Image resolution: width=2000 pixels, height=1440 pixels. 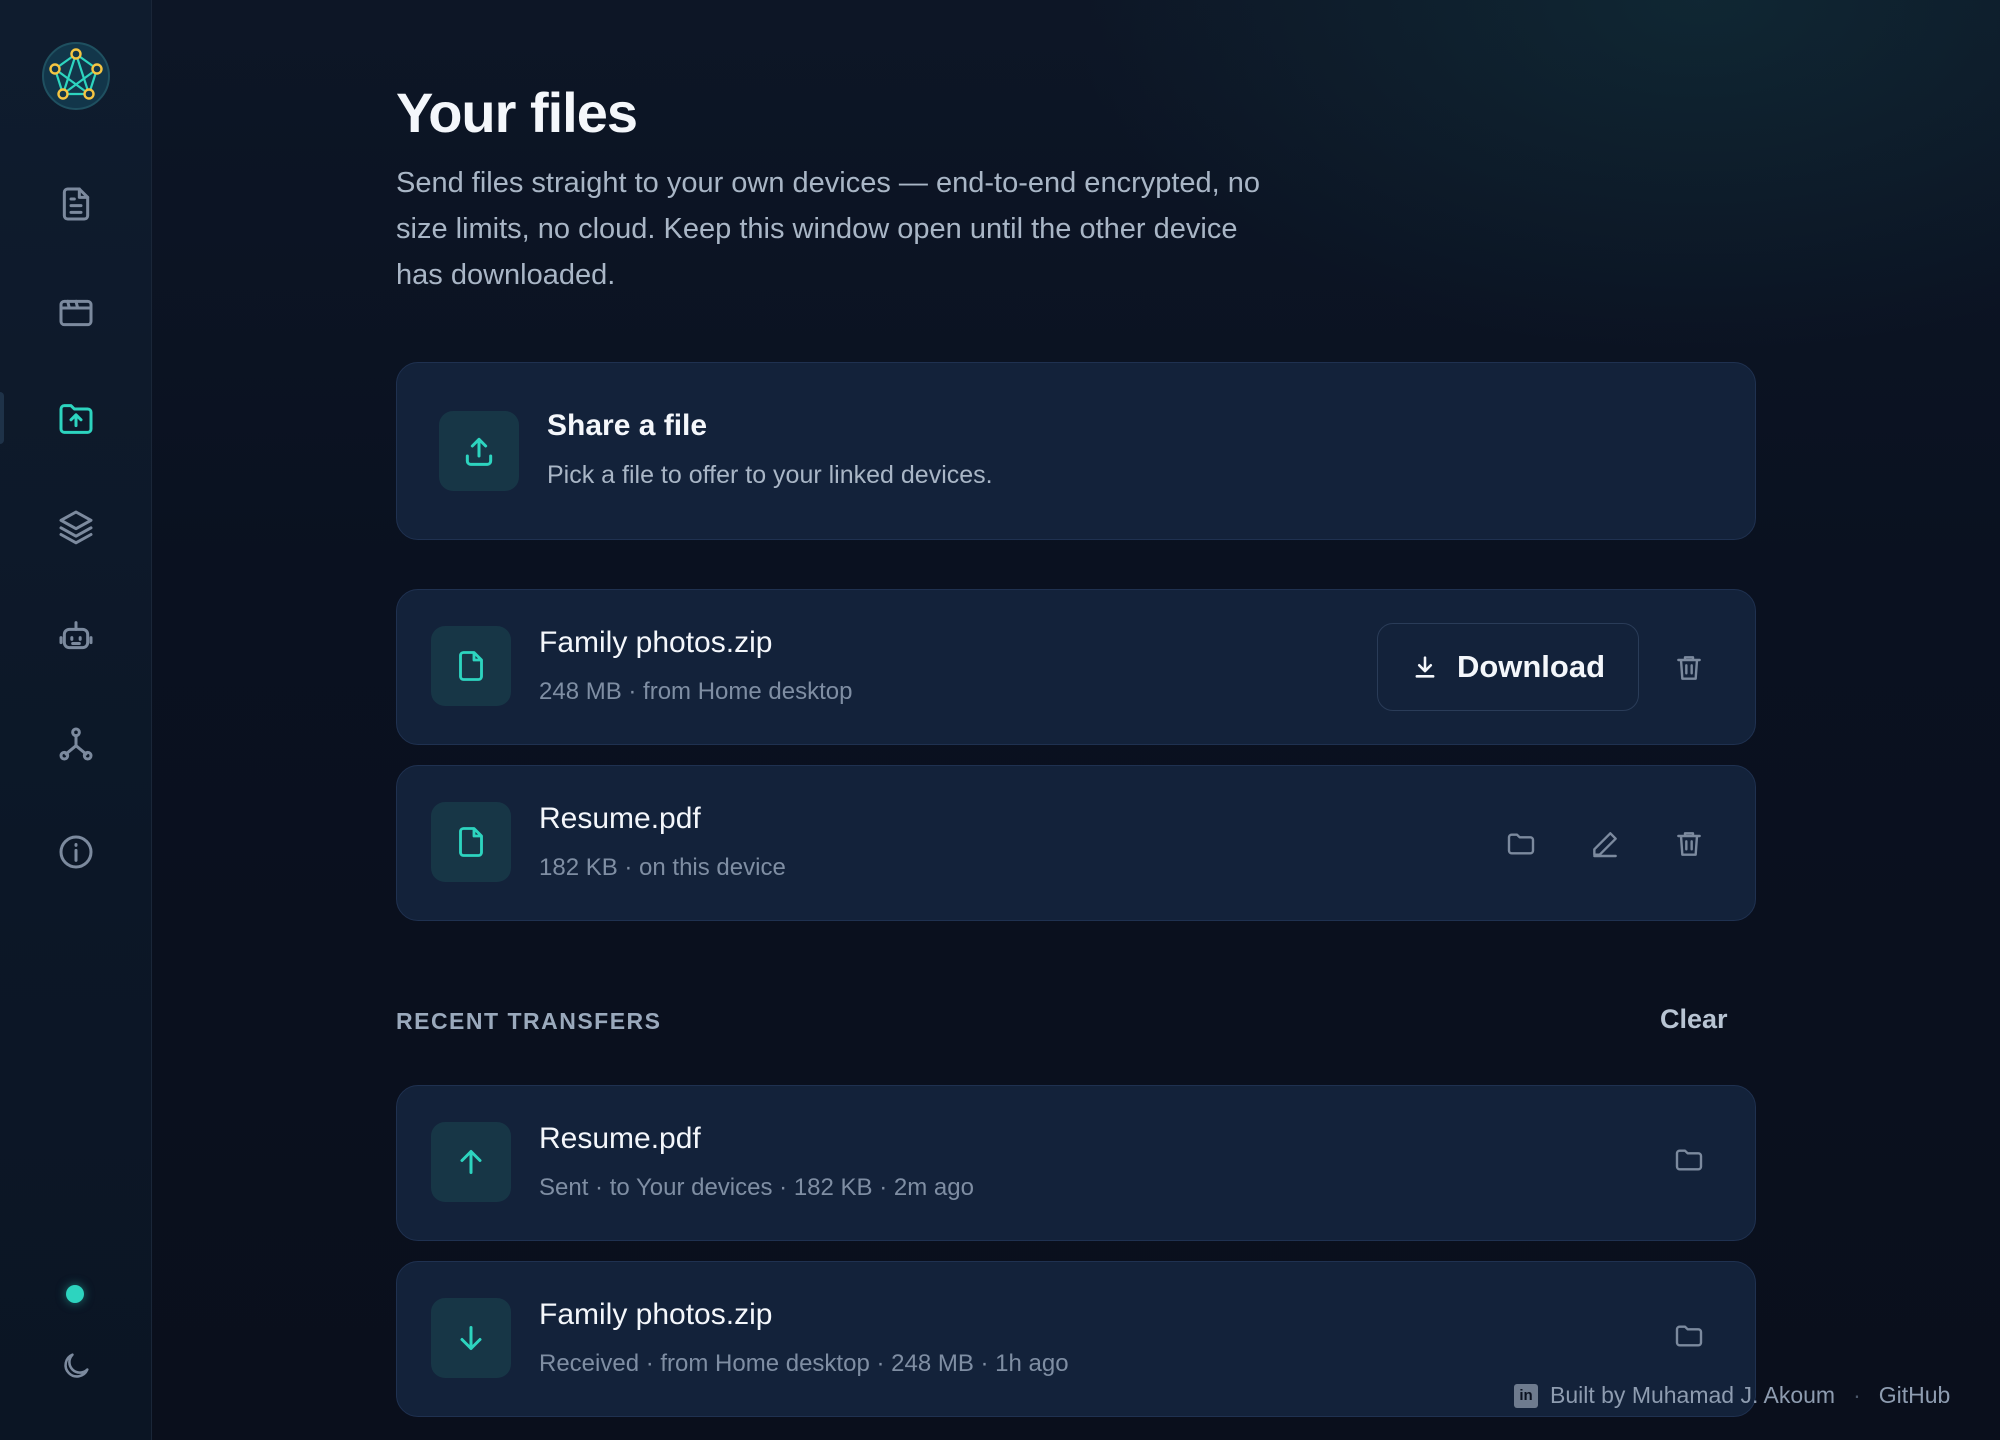 I want to click on nav-document, so click(x=76, y=204).